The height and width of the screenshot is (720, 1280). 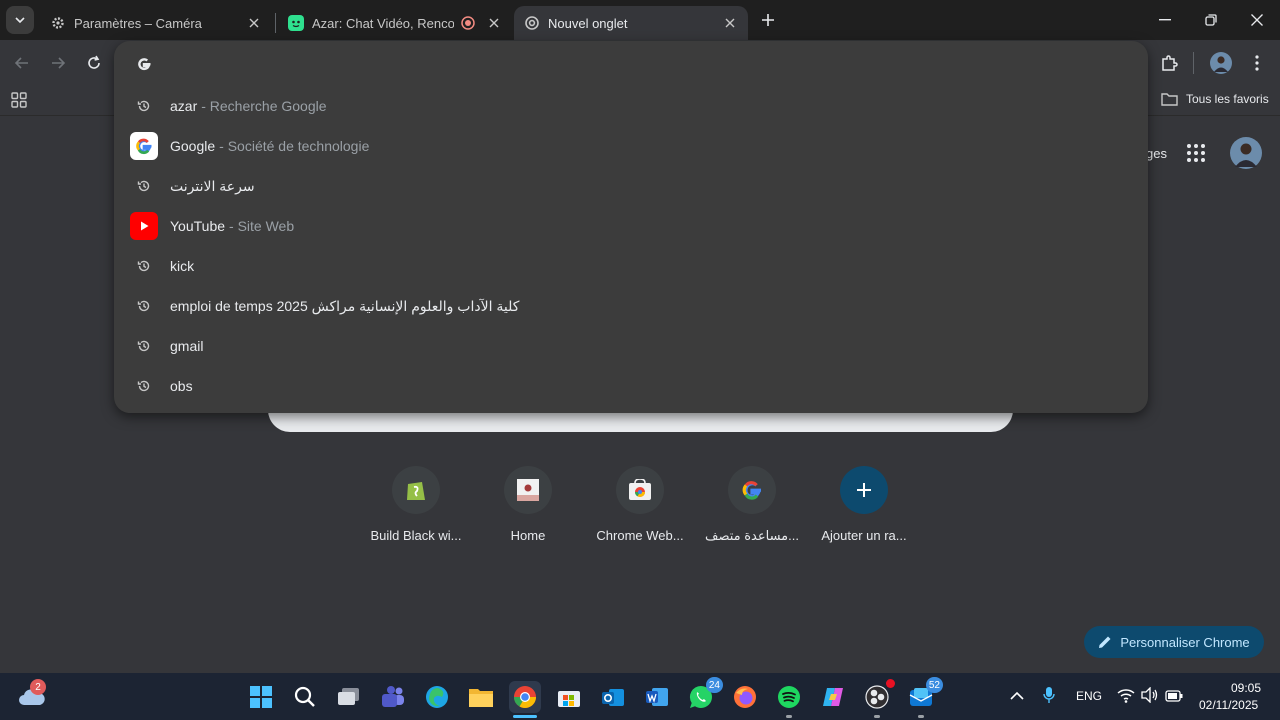 What do you see at coordinates (437, 697) in the screenshot?
I see `edge-app` at bounding box center [437, 697].